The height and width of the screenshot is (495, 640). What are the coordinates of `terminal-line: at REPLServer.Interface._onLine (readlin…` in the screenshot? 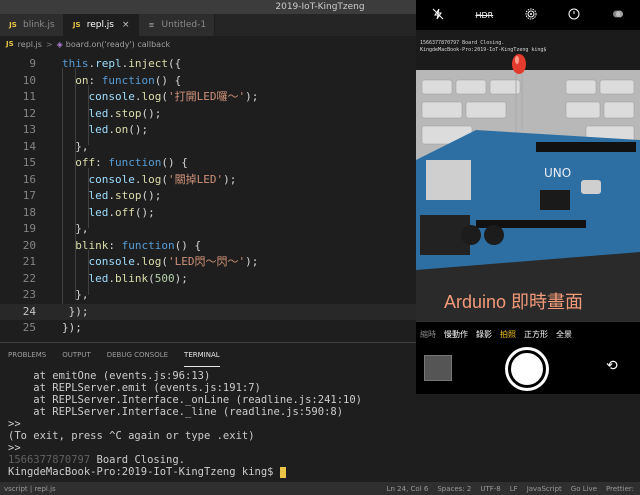 It's located at (185, 400).